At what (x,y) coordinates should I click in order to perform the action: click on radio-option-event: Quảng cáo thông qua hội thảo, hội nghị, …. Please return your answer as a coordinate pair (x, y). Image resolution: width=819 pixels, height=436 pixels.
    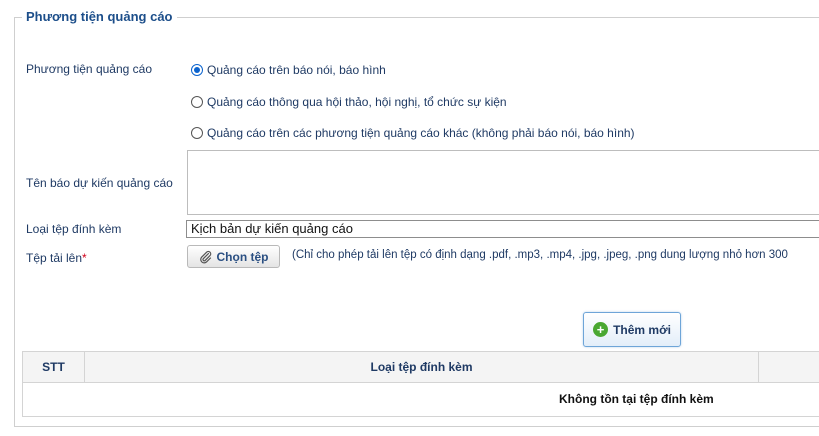
    Looking at the image, I should click on (349, 102).